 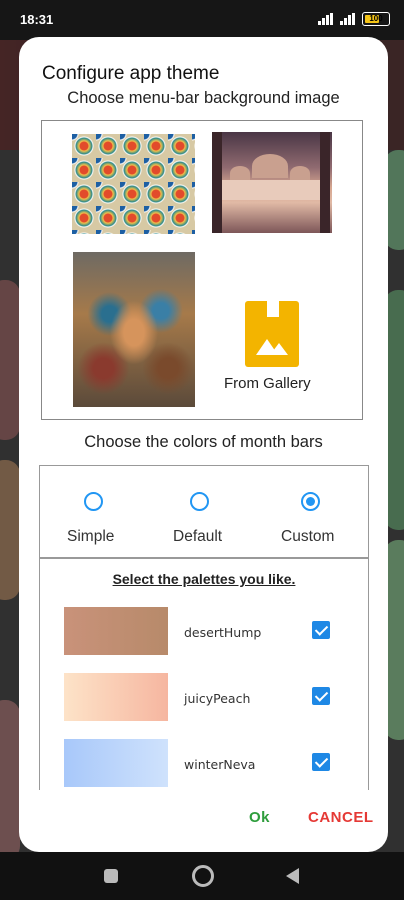 What do you see at coordinates (223, 632) in the screenshot?
I see `palette-name: desertHump` at bounding box center [223, 632].